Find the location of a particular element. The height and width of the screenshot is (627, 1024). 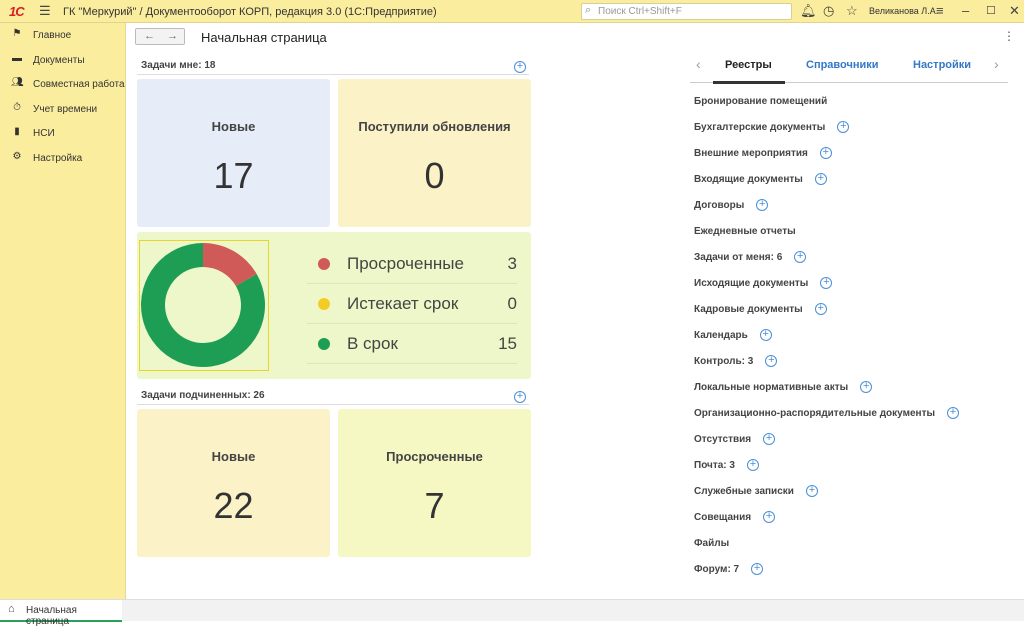

add-my-task-icon: + is located at coordinates (520, 67).